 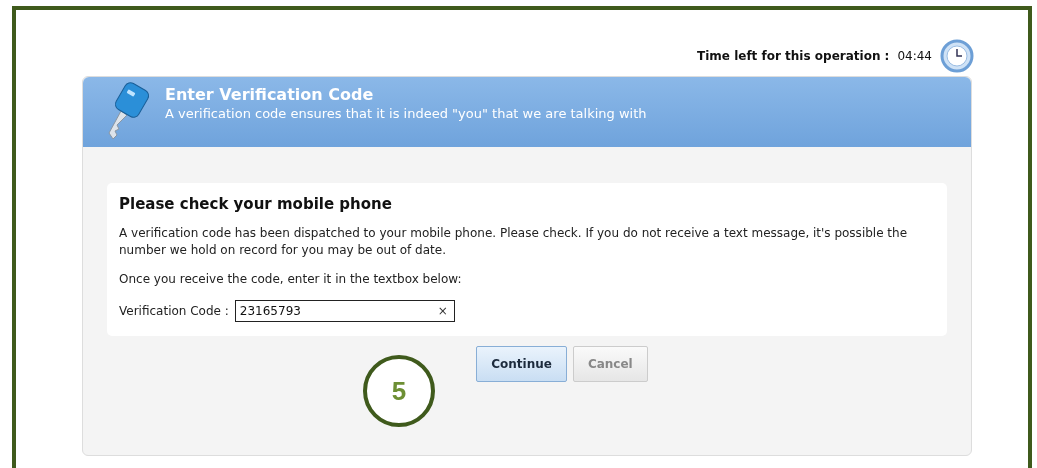 I want to click on timer-label: Time left for this operation :, so click(x=793, y=56).